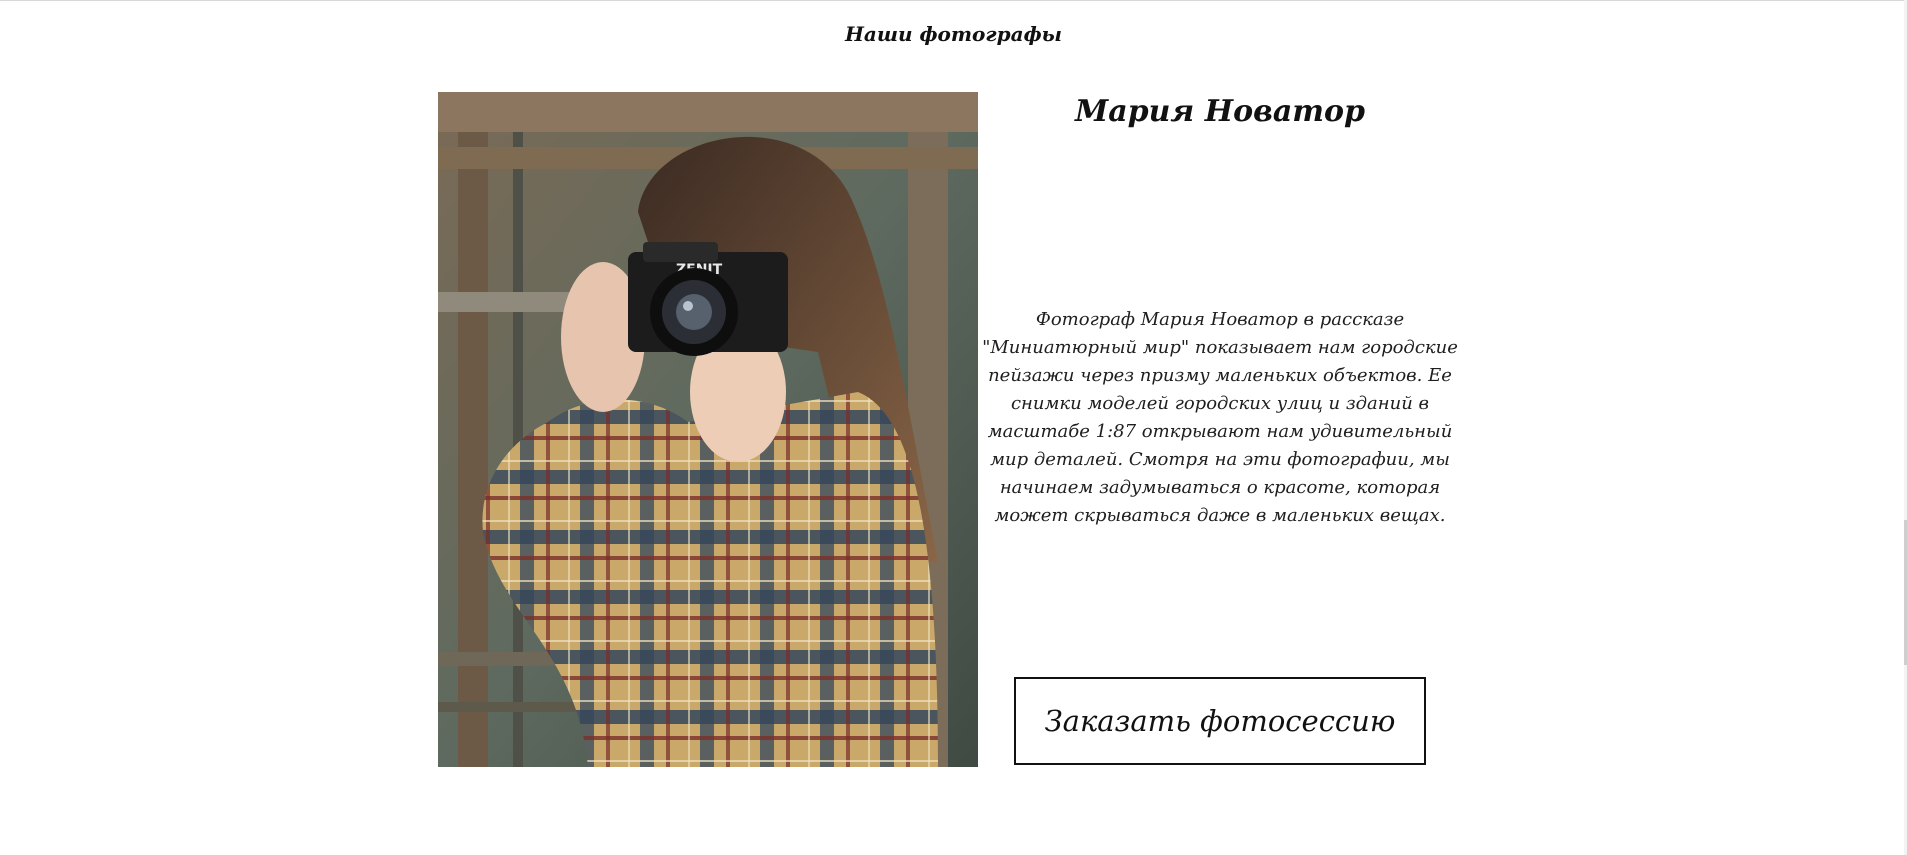 The image size is (1907, 855). What do you see at coordinates (1220, 721) in the screenshot?
I see `order-photosession-button: Заказать фотосессию` at bounding box center [1220, 721].